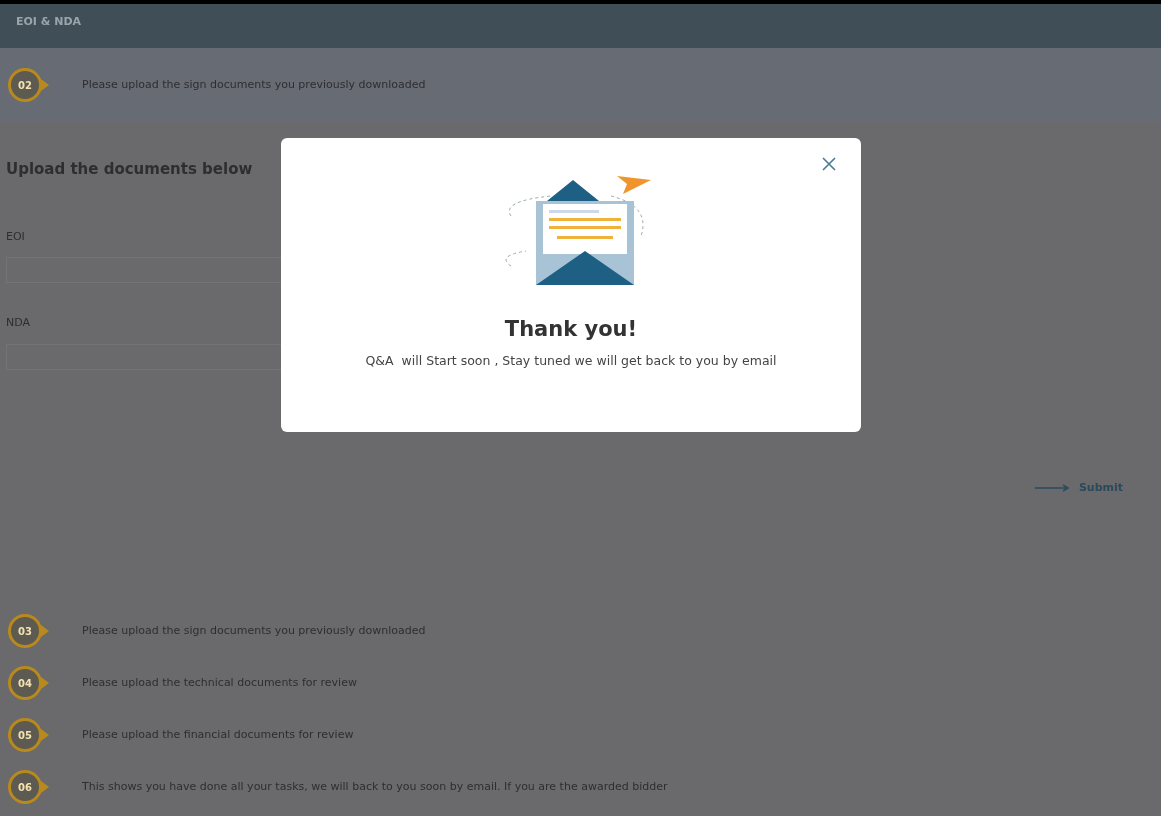  What do you see at coordinates (15, 236) in the screenshot?
I see `field-label: EOI` at bounding box center [15, 236].